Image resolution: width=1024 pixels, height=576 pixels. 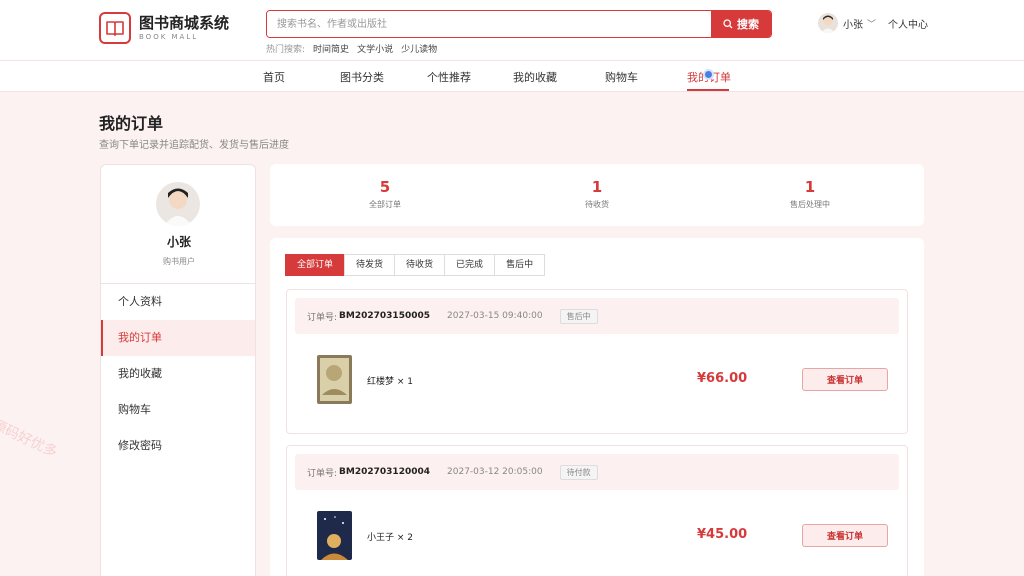 What do you see at coordinates (178, 338) in the screenshot?
I see `sidebar-item-orders: 我的订单` at bounding box center [178, 338].